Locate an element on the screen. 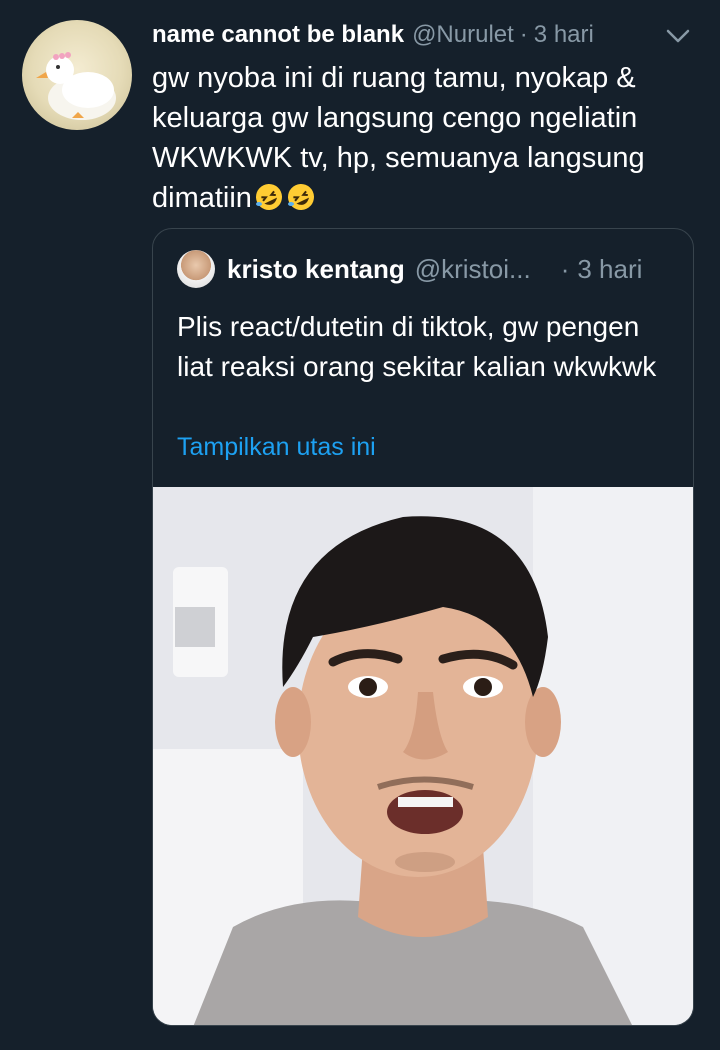  author-avatar is located at coordinates (77, 75).